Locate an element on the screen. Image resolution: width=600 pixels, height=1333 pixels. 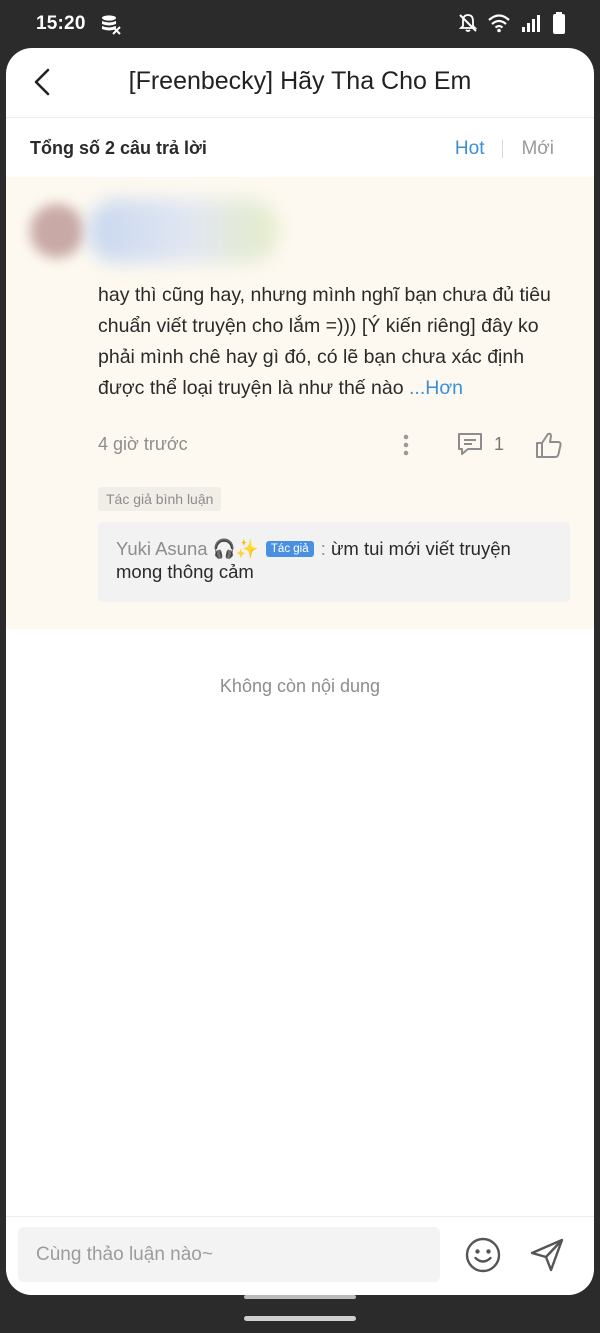
more-options-button is located at coordinates (406, 445).